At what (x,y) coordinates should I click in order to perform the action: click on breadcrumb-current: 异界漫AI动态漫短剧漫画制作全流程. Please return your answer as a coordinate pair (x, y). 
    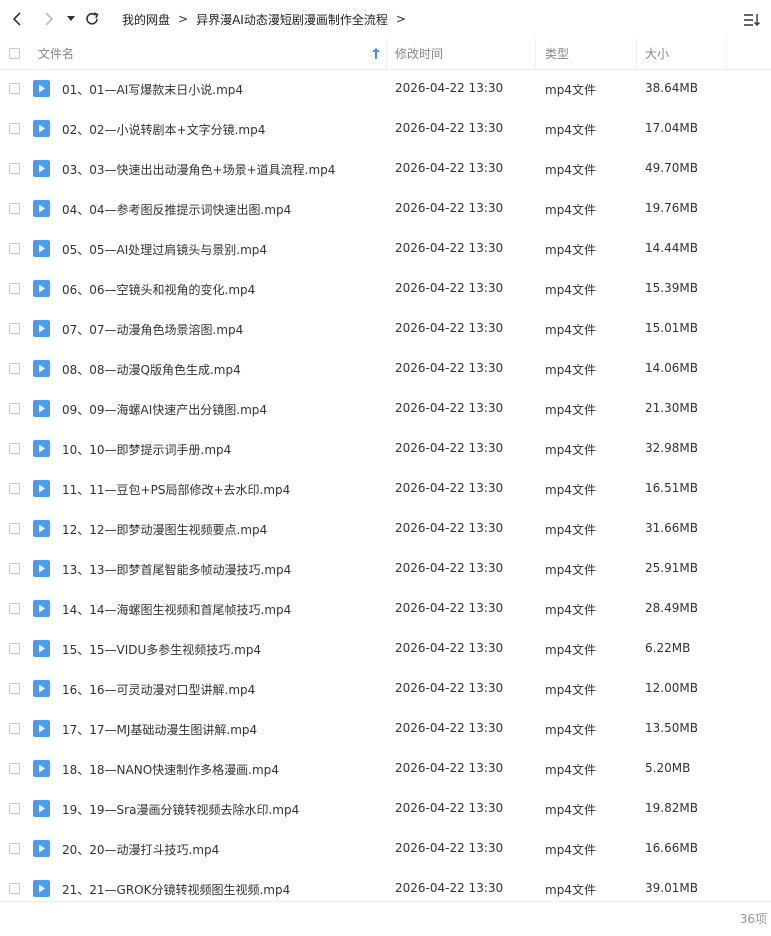
    Looking at the image, I should click on (292, 19).